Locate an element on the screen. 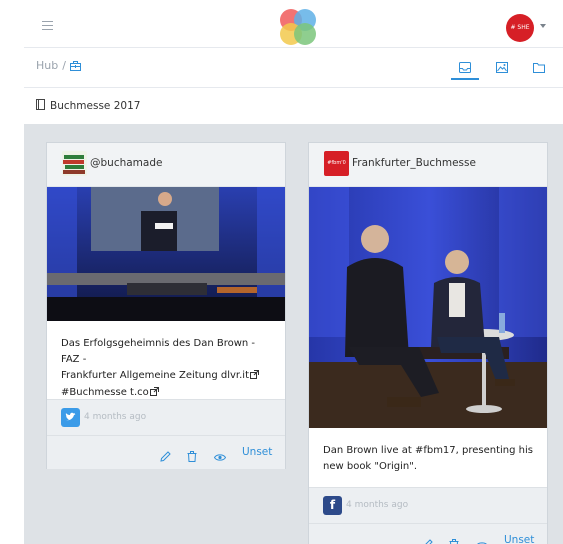 The height and width of the screenshot is (544, 563). post-text-line: Frankfurter Allgemeine Zeitung dlvr.it is located at coordinates (166, 376).